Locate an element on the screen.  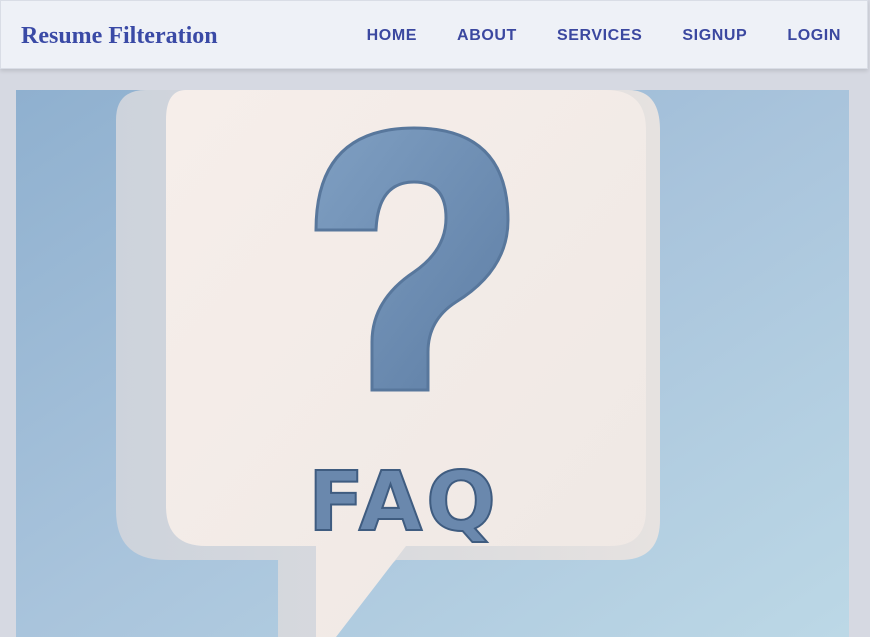
nav-link-login: LOGIN is located at coordinates (814, 36).